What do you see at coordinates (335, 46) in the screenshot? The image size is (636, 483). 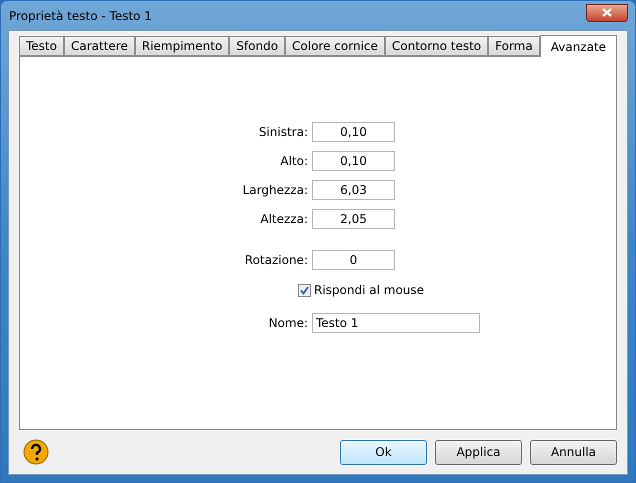 I see `tab: Colore cornice` at bounding box center [335, 46].